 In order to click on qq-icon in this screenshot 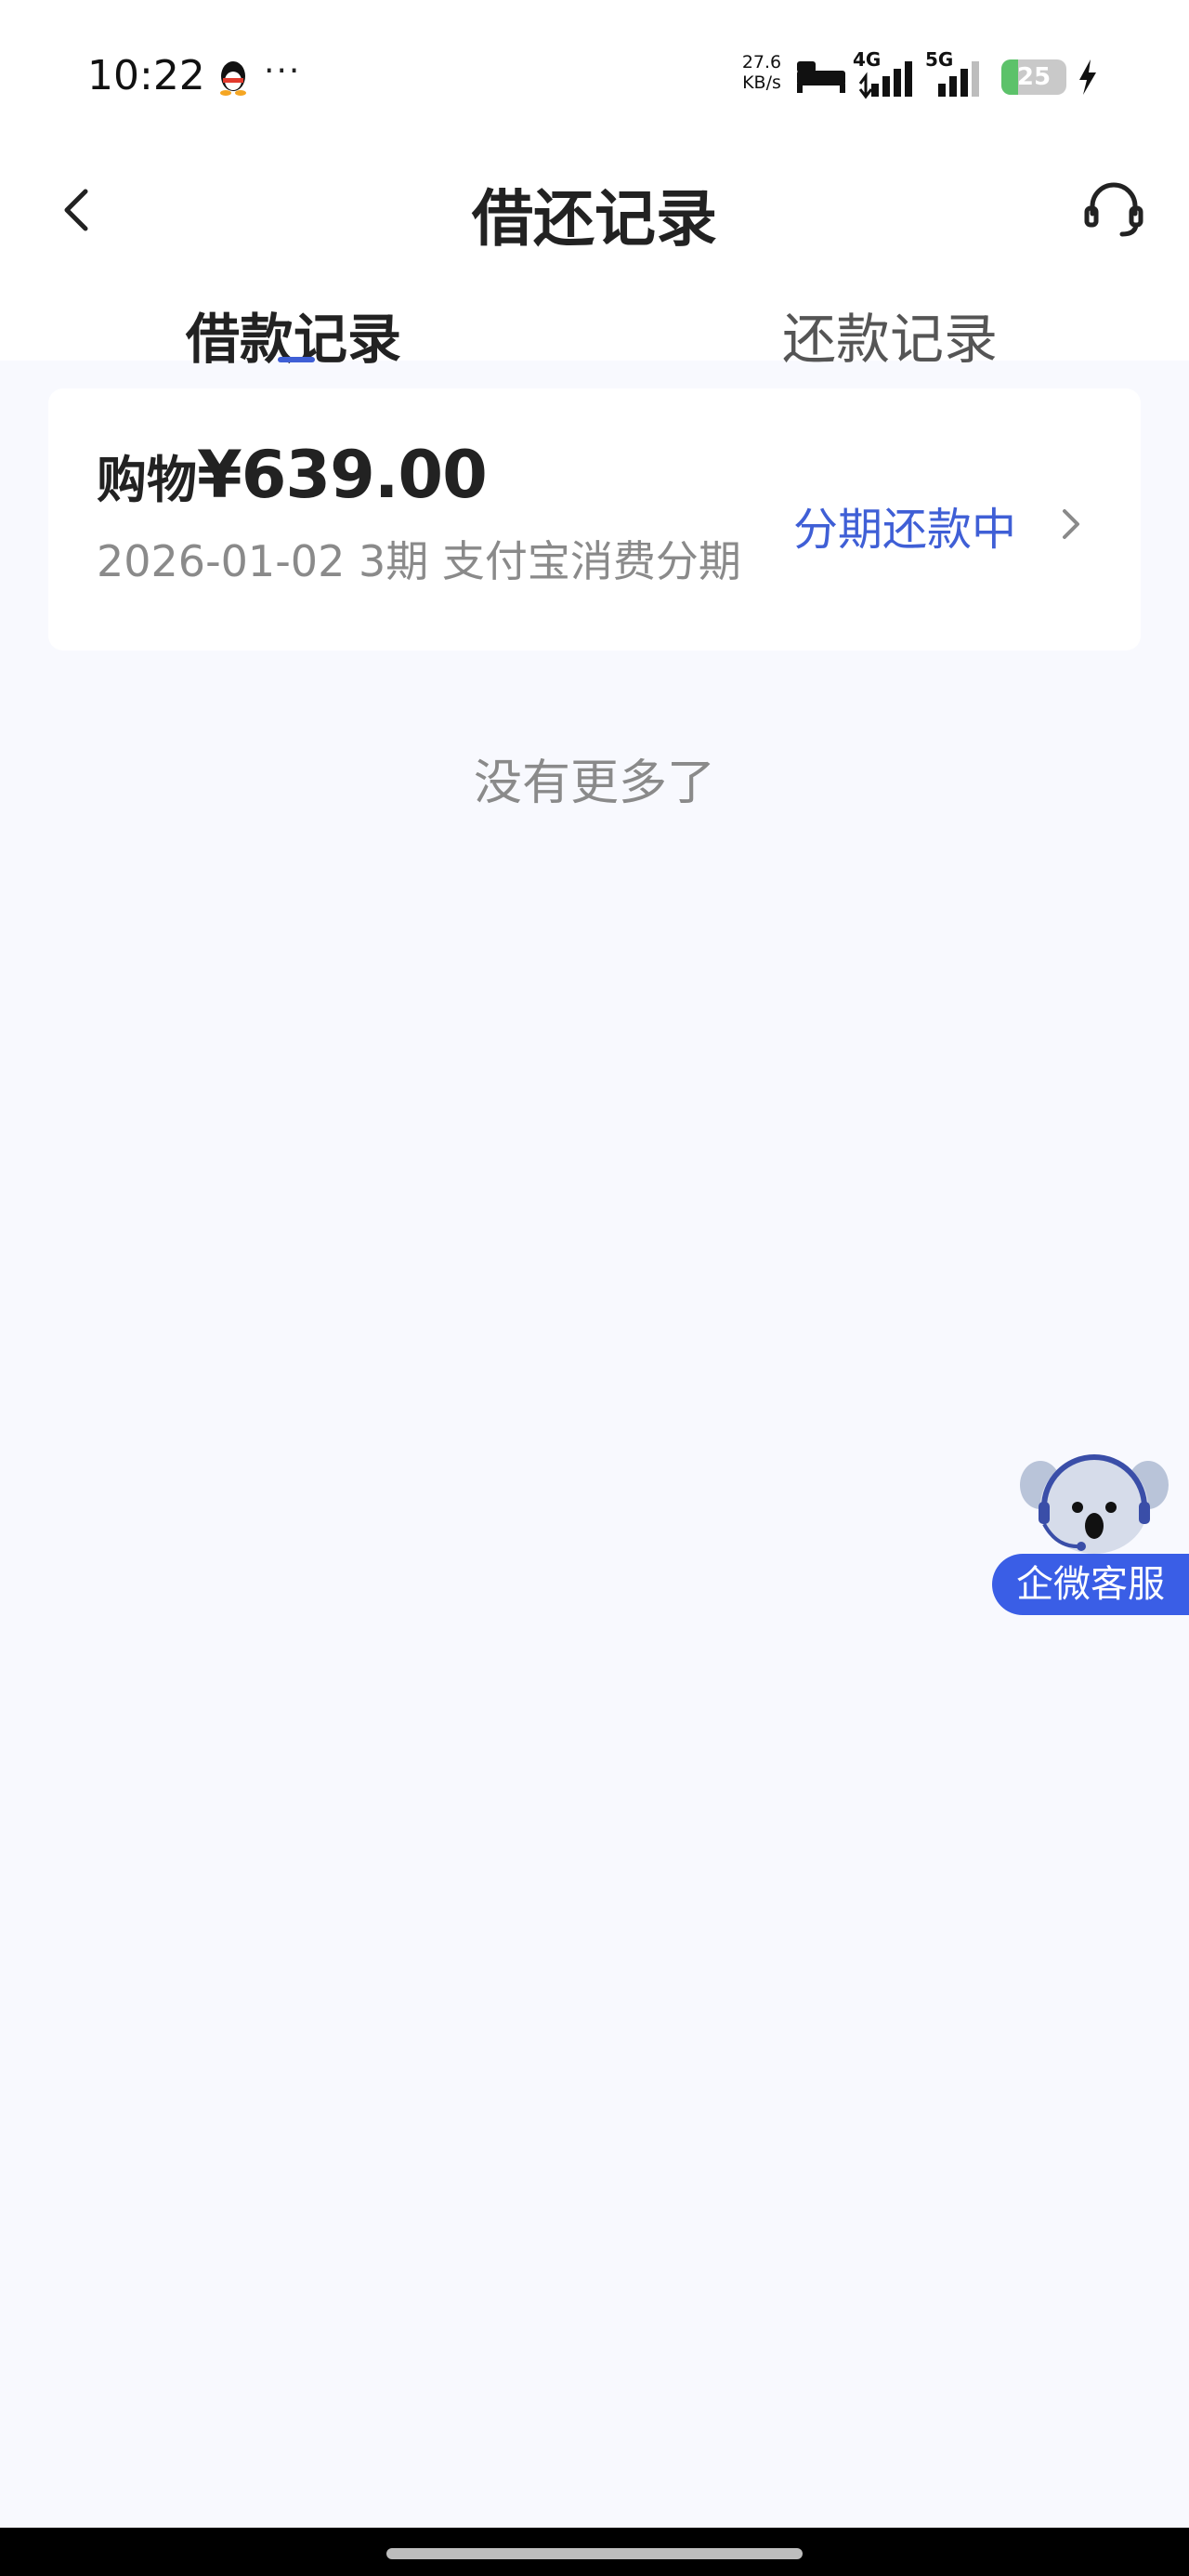, I will do `click(233, 78)`.